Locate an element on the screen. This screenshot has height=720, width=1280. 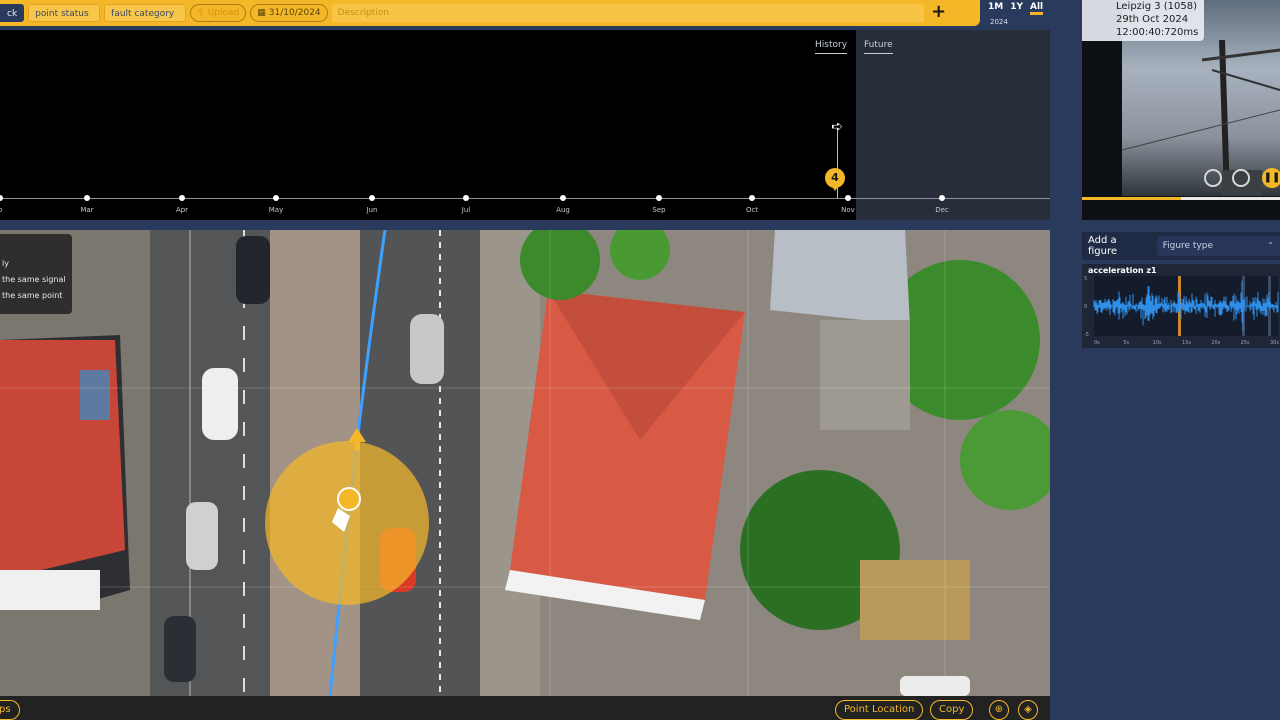
description-input: Description is located at coordinates (627, 13).